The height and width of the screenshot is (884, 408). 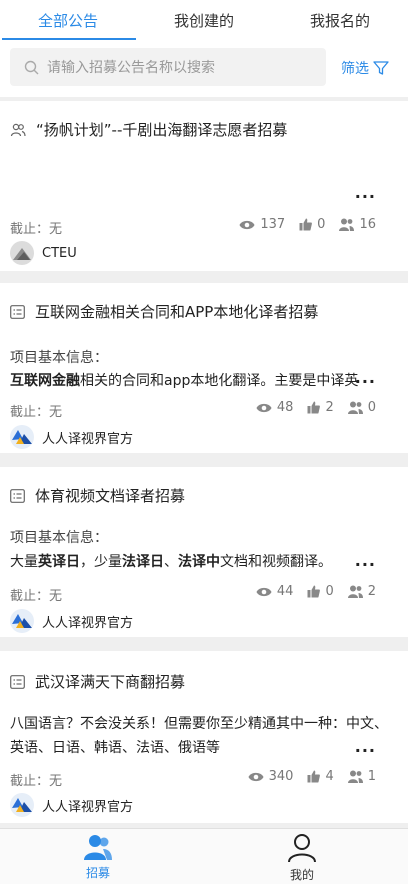 I want to click on card-stats: 137 0 16, so click(x=300, y=224).